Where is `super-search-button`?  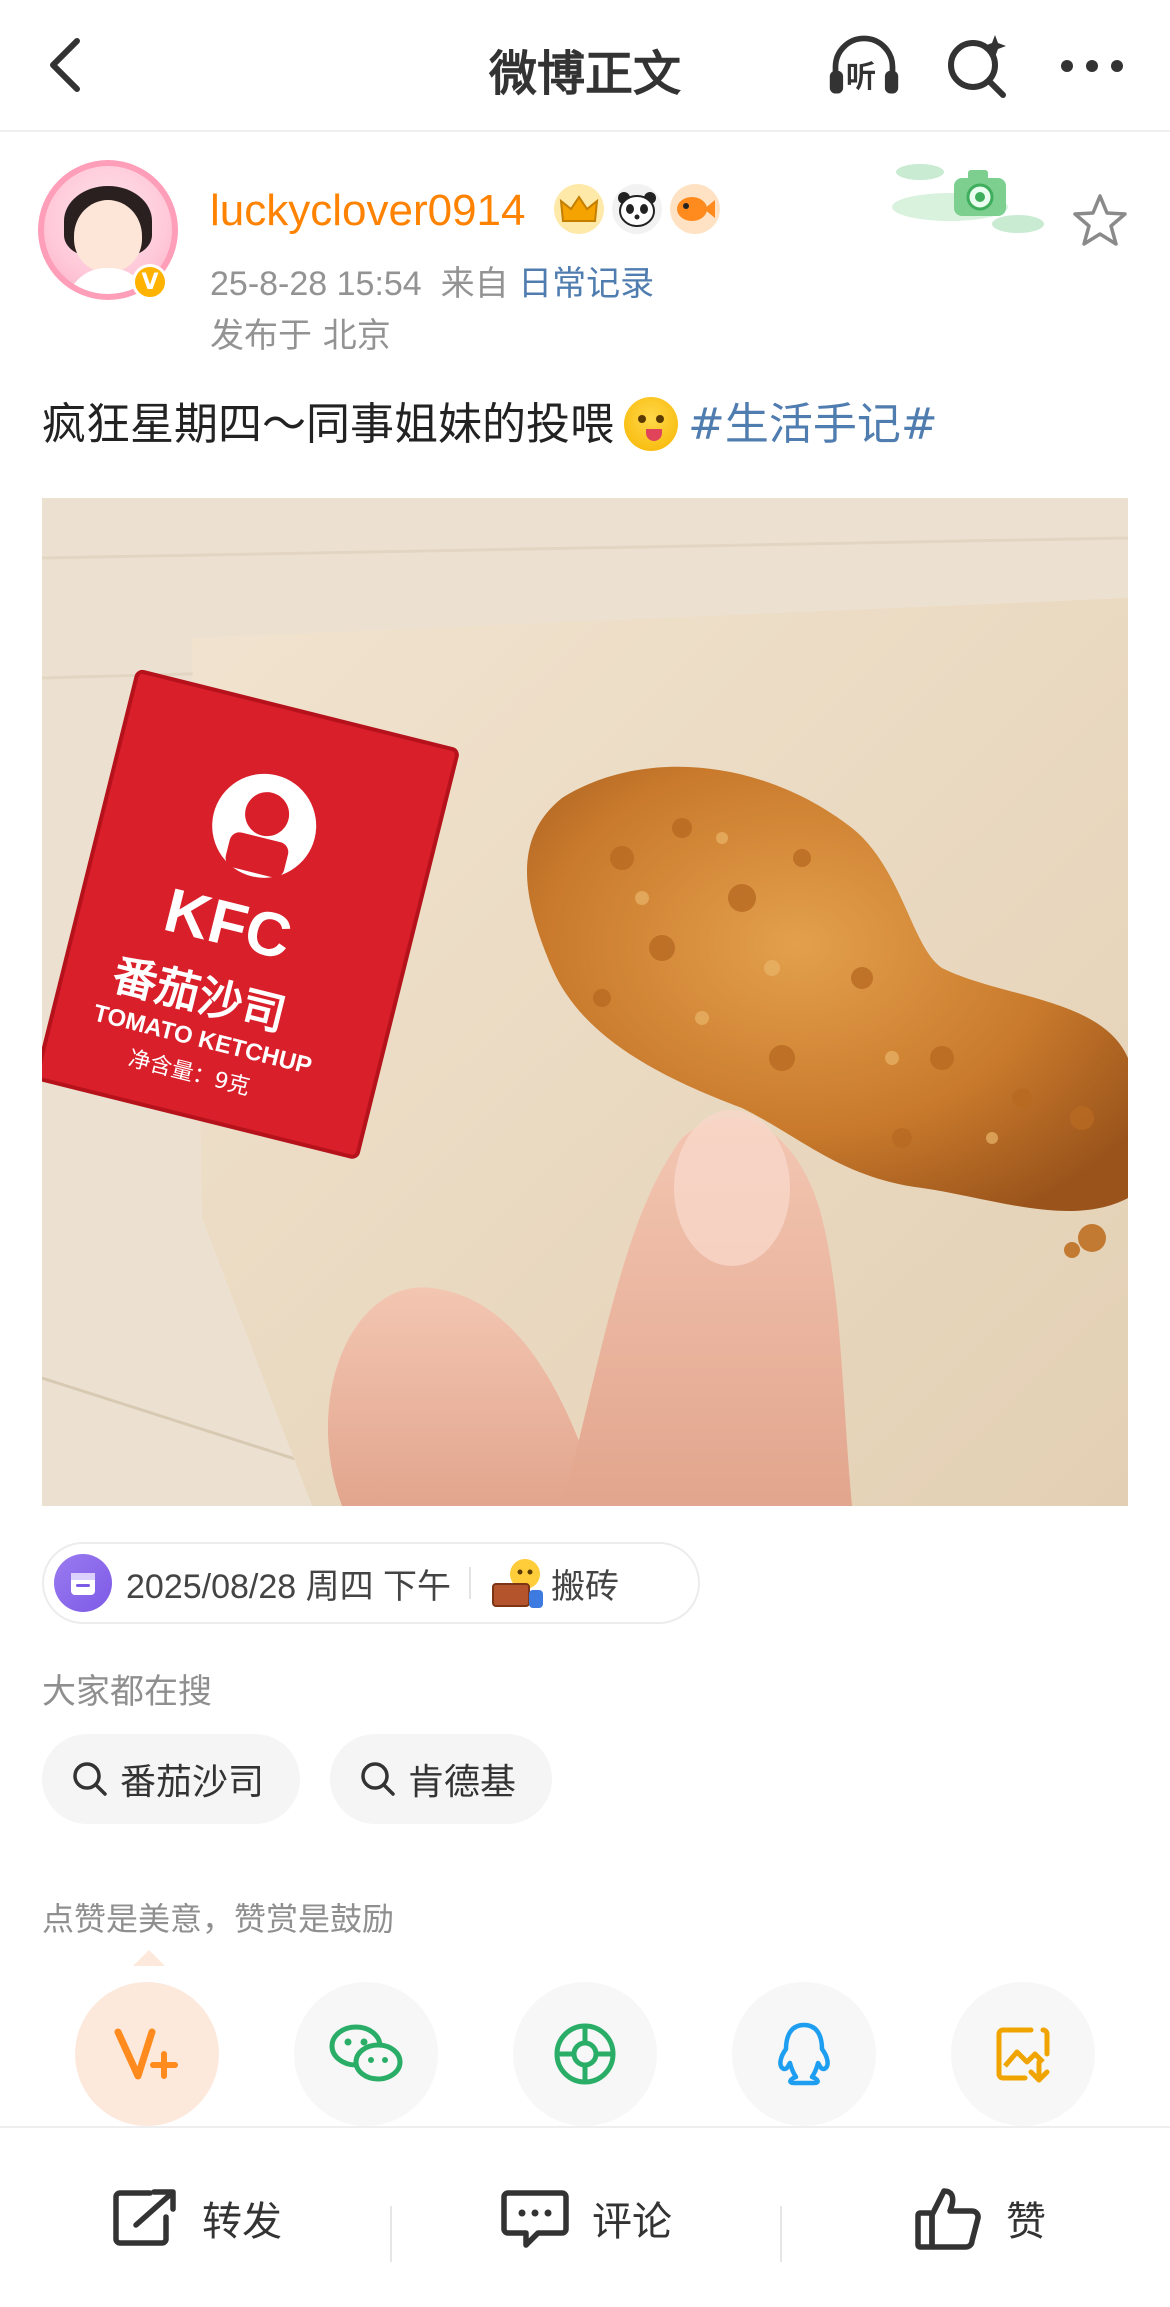
super-search-button is located at coordinates (978, 66).